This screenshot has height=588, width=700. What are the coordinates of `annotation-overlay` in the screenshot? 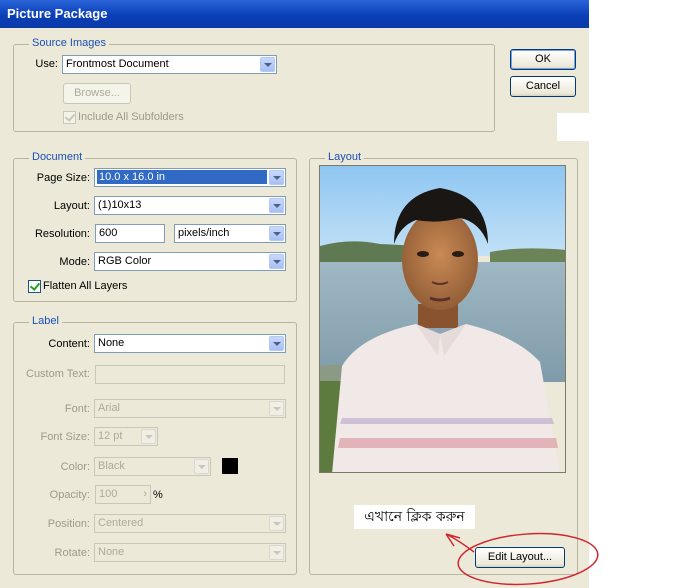 It's located at (522, 559).